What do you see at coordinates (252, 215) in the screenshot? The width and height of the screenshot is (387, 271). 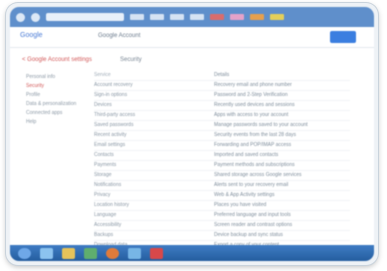 I see `row-details: Preferred language and input tools` at bounding box center [252, 215].